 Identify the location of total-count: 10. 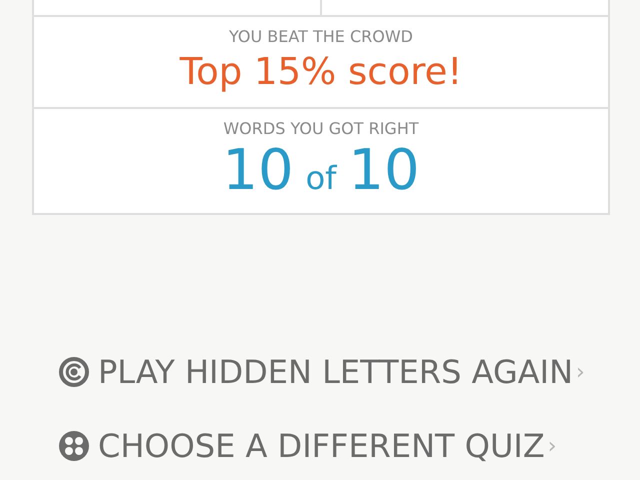
(384, 170).